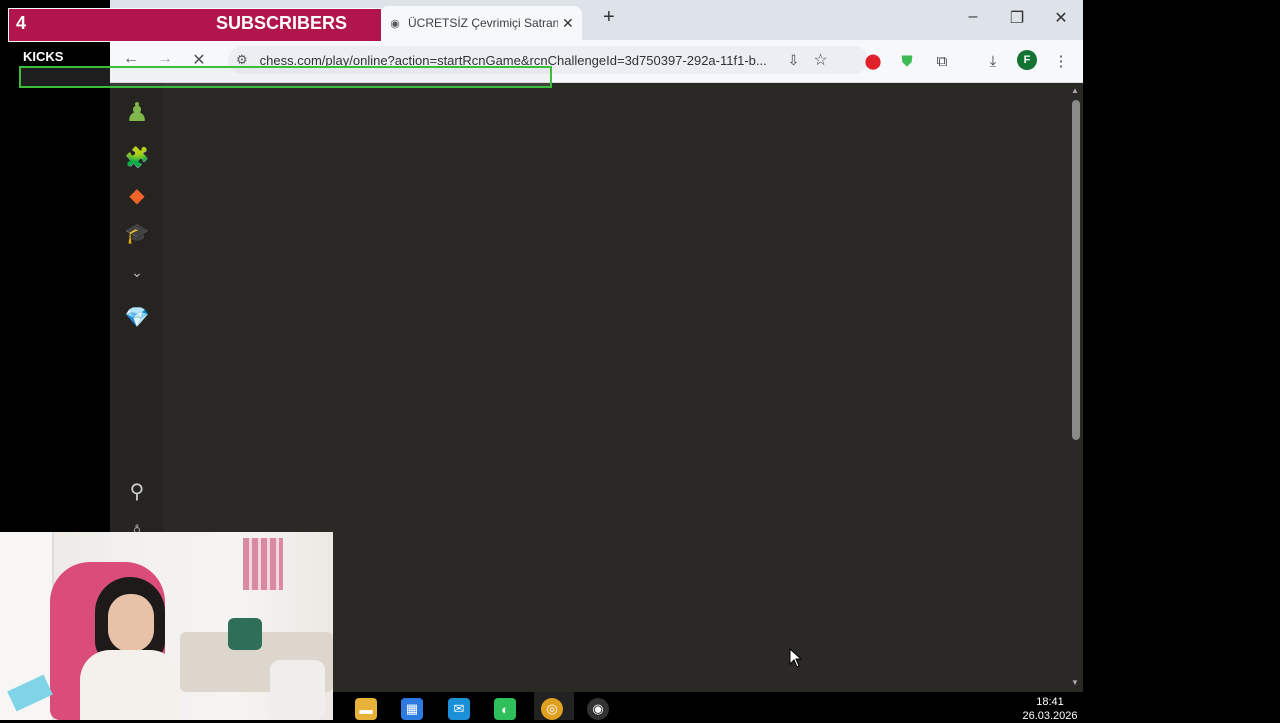  I want to click on kicks-progress-bar, so click(285, 77).